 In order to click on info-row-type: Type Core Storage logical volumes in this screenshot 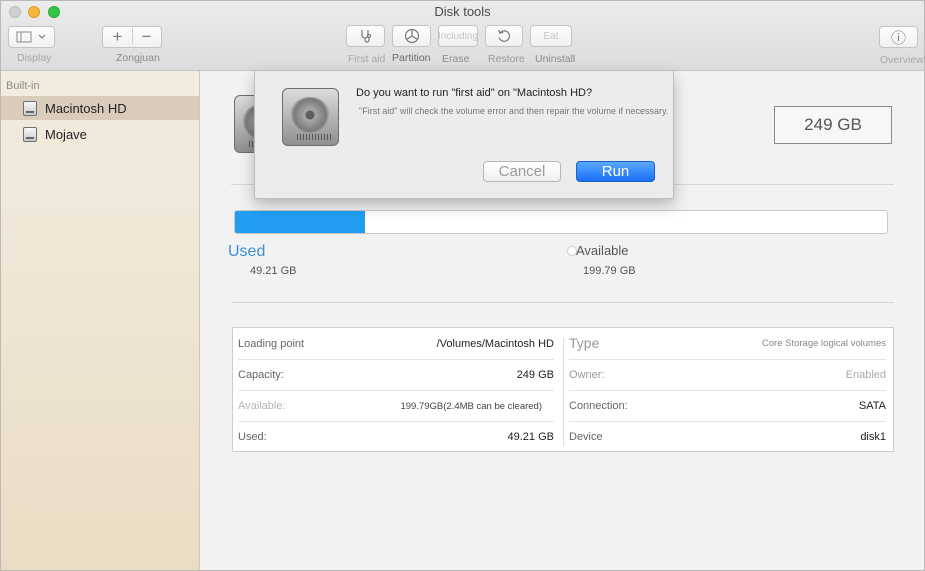, I will do `click(727, 343)`.